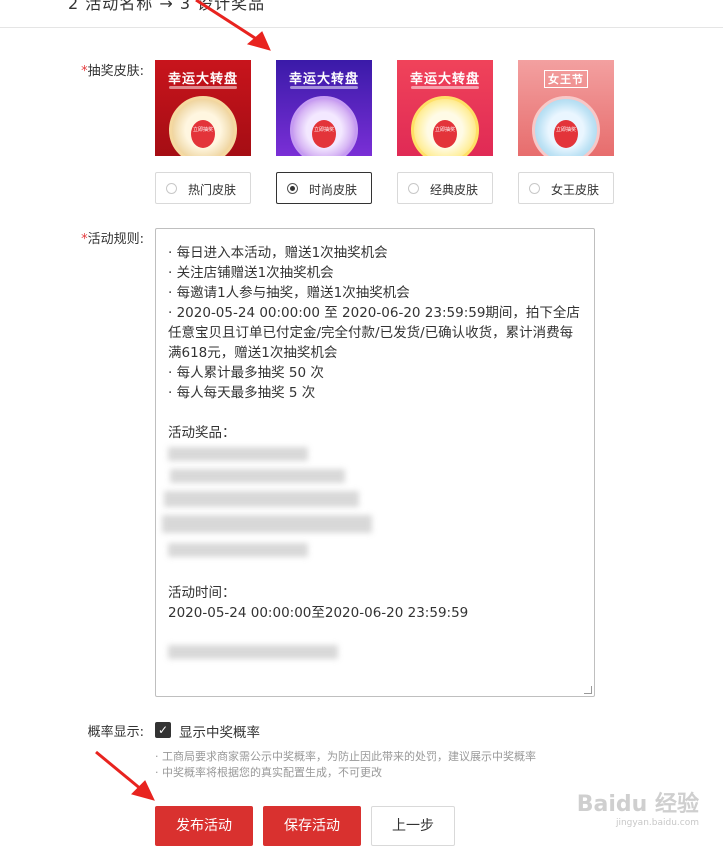 This screenshot has width=723, height=854. Describe the element at coordinates (637, 810) in the screenshot. I see `baidu-watermark: Baidu 经验 jingyan.baidu.com` at that location.